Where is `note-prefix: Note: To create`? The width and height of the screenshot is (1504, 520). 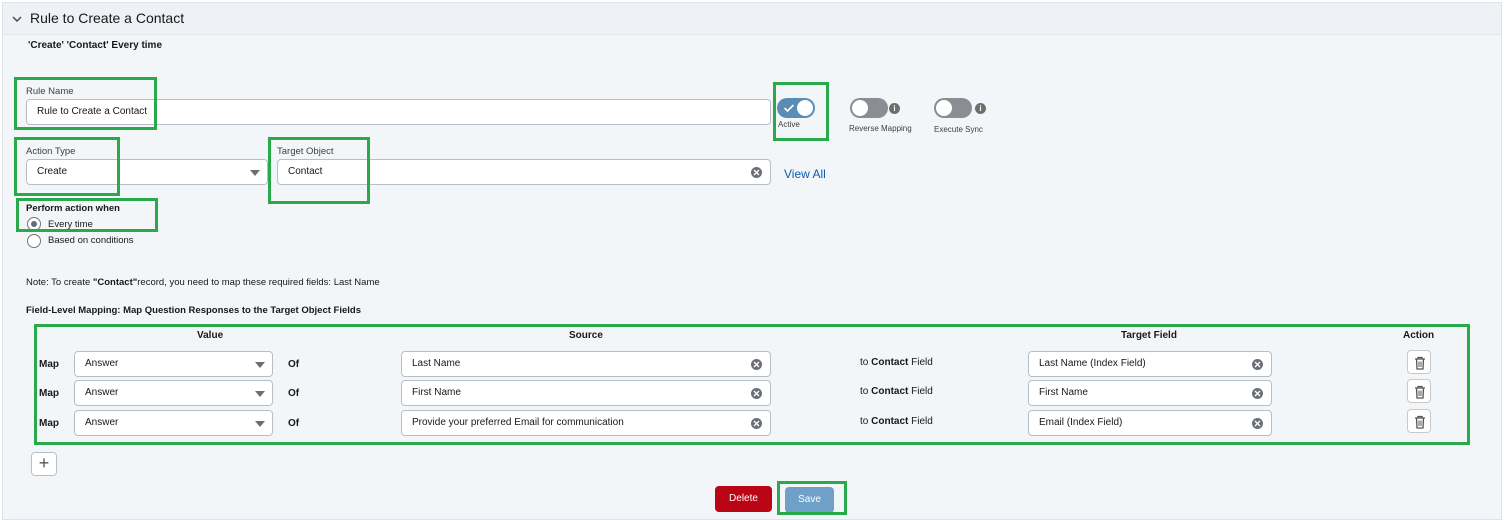 note-prefix: Note: To create is located at coordinates (59, 282).